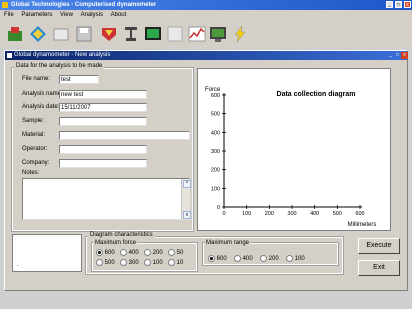  Describe the element at coordinates (103, 163) in the screenshot. I see `company-field` at that location.